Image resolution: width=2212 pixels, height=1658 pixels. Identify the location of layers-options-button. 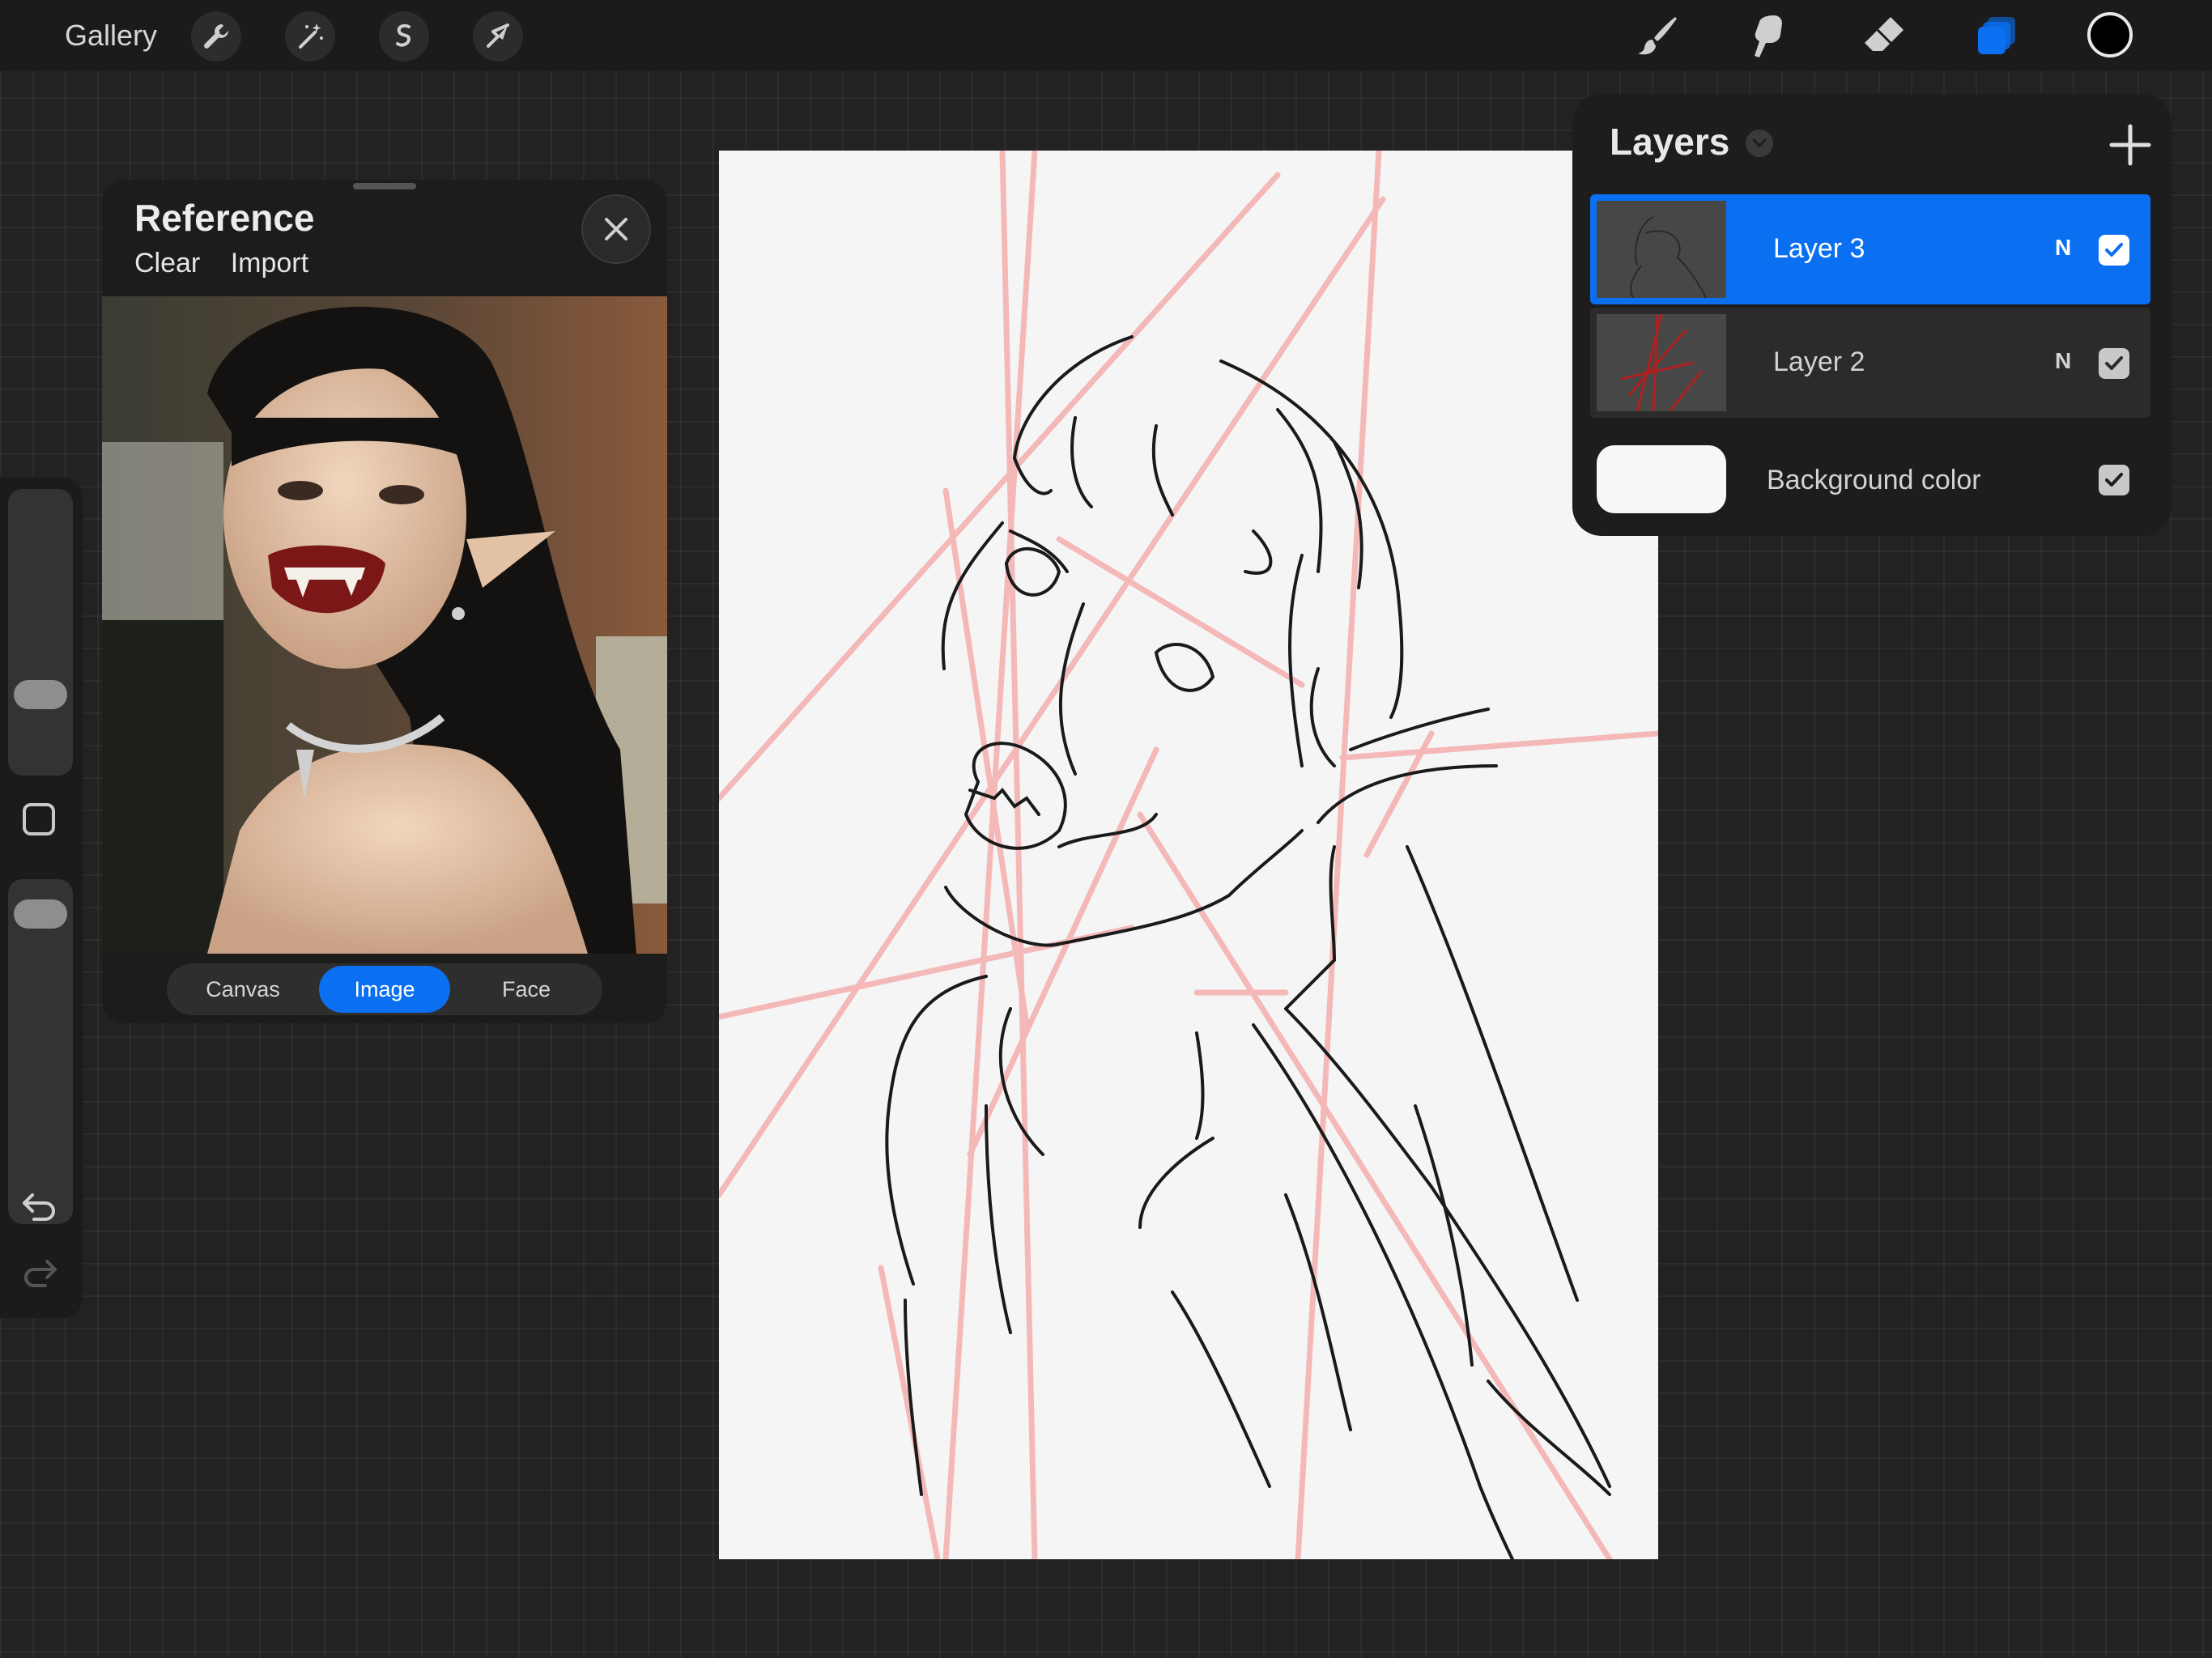
(1760, 143).